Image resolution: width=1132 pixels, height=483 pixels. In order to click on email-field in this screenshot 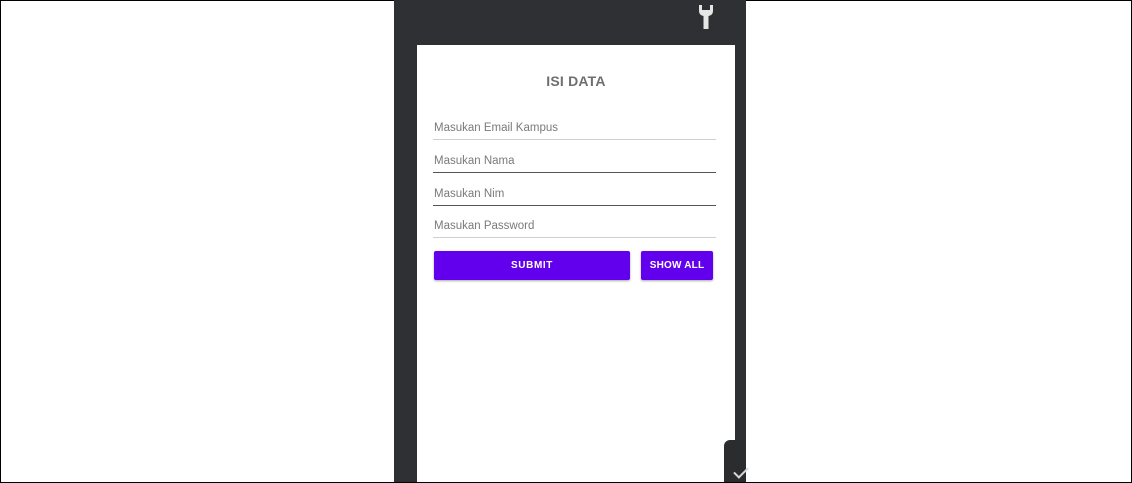, I will do `click(574, 129)`.